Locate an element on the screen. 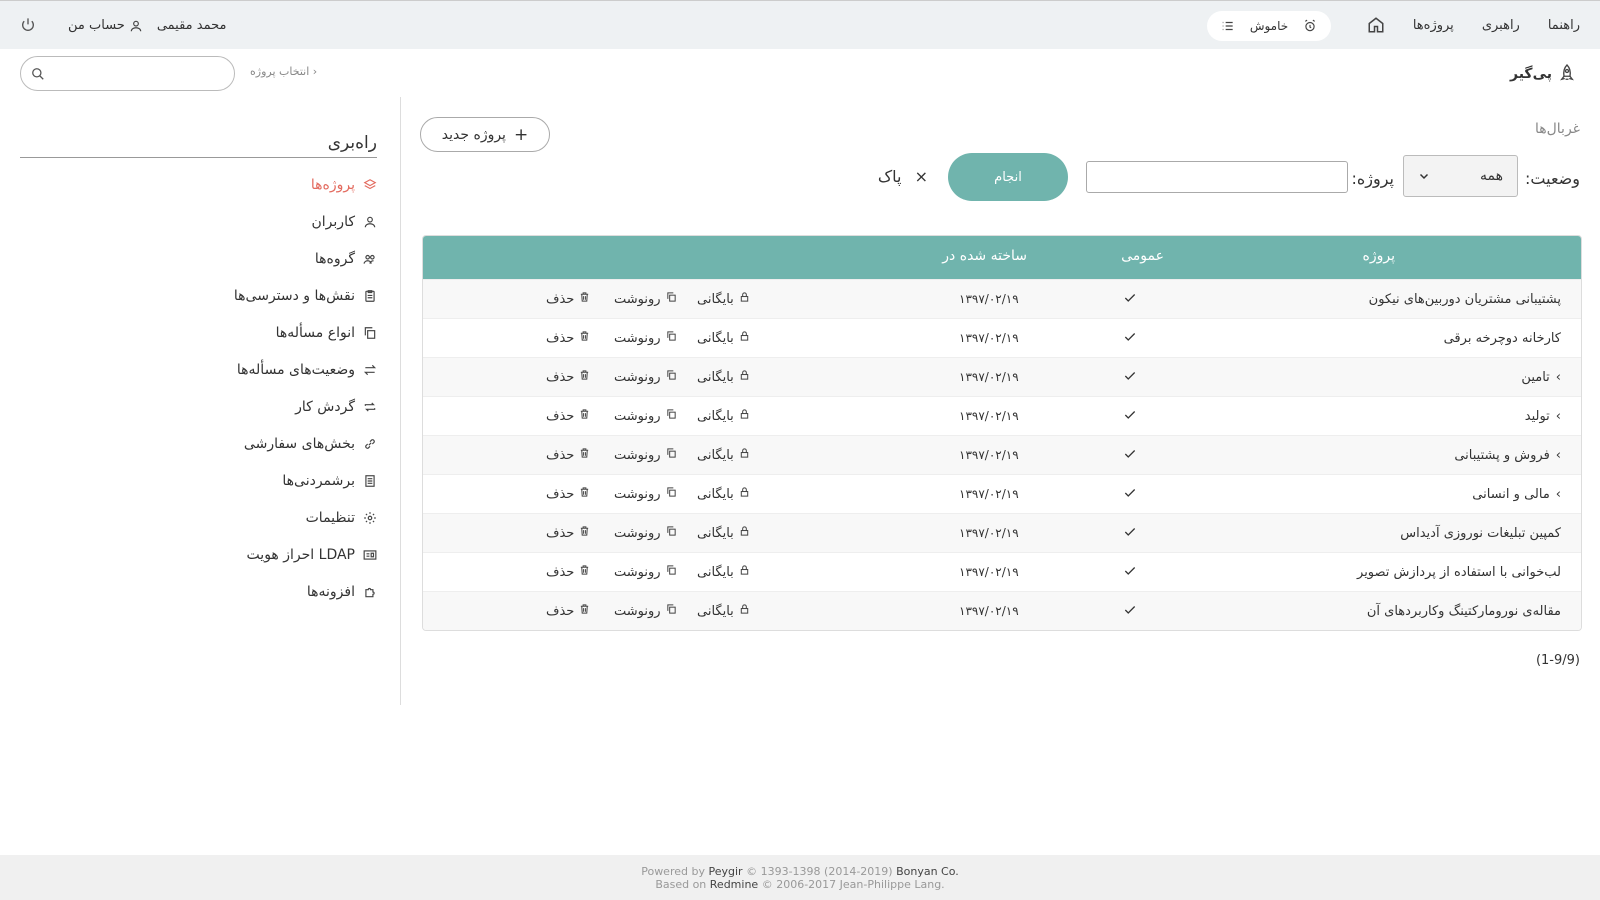  project-name-input is located at coordinates (1217, 177).